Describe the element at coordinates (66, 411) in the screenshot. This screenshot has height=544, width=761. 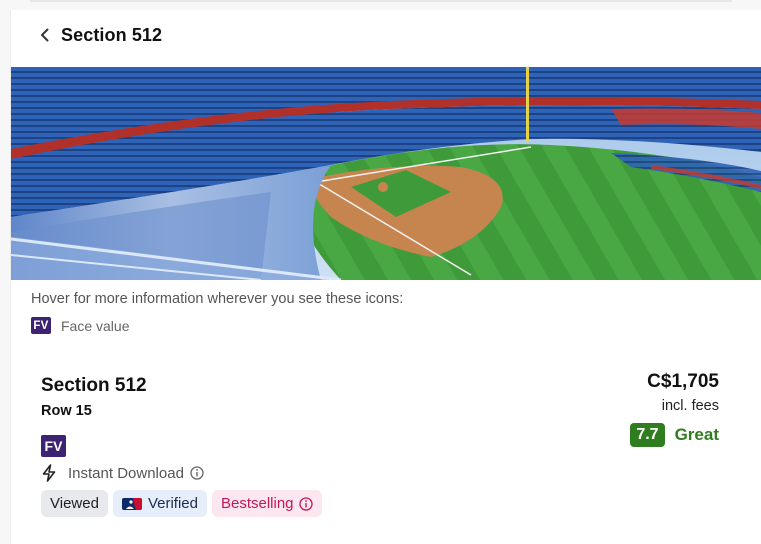
I see `row-name: Row 15` at that location.